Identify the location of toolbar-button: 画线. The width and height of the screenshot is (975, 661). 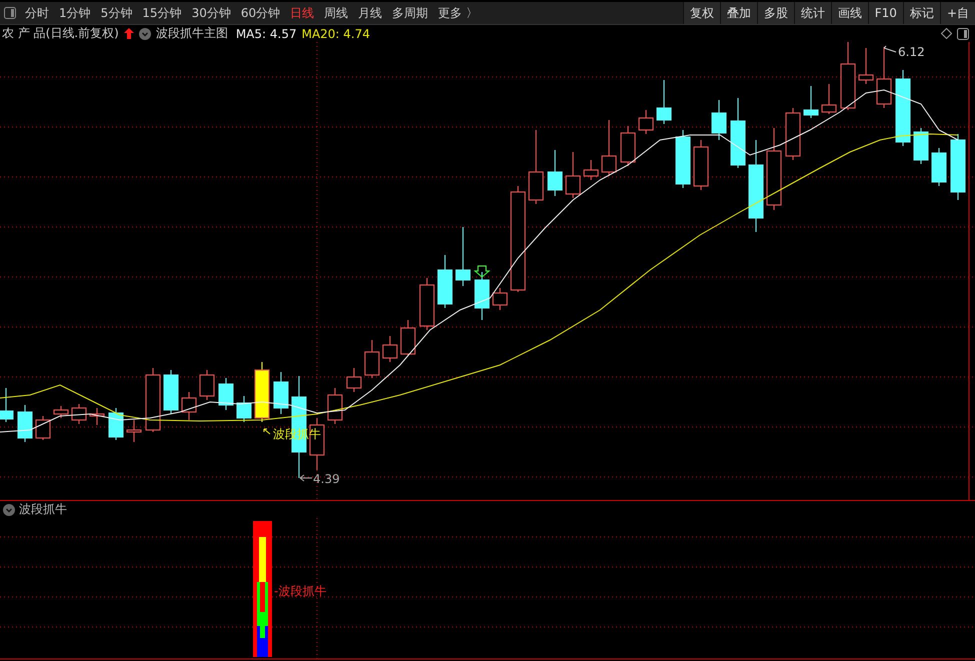
(849, 13).